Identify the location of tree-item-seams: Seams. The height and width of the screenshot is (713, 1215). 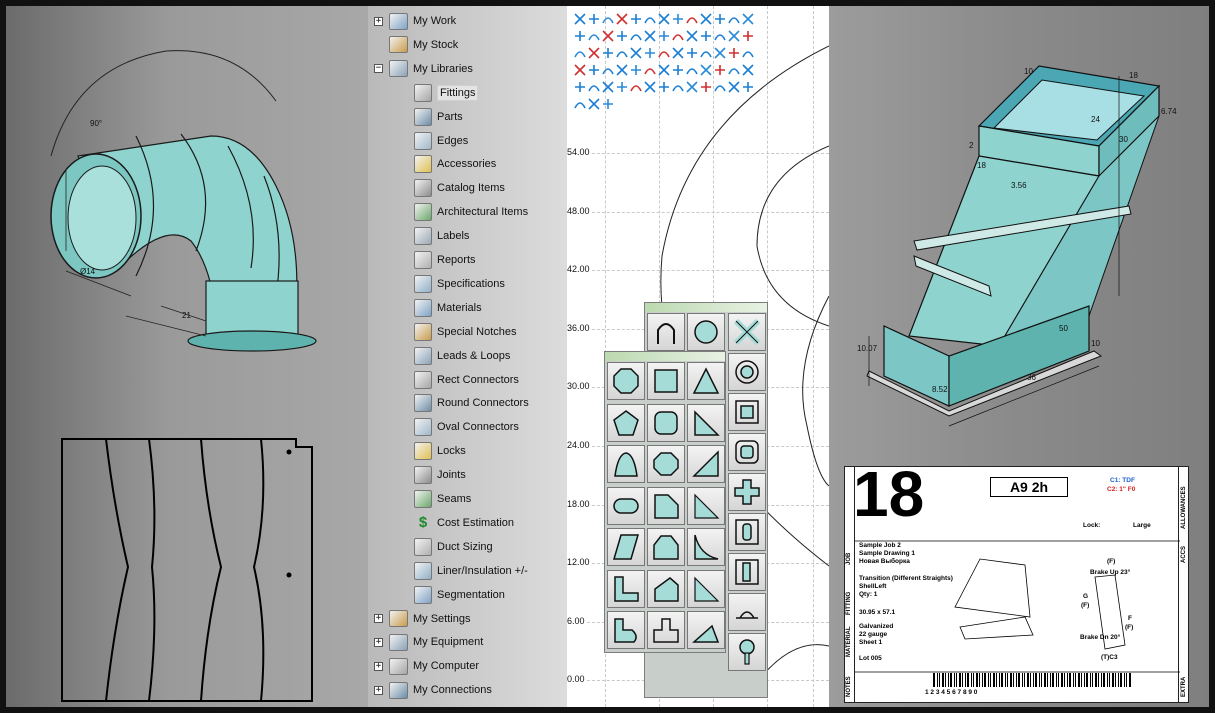
(442, 499).